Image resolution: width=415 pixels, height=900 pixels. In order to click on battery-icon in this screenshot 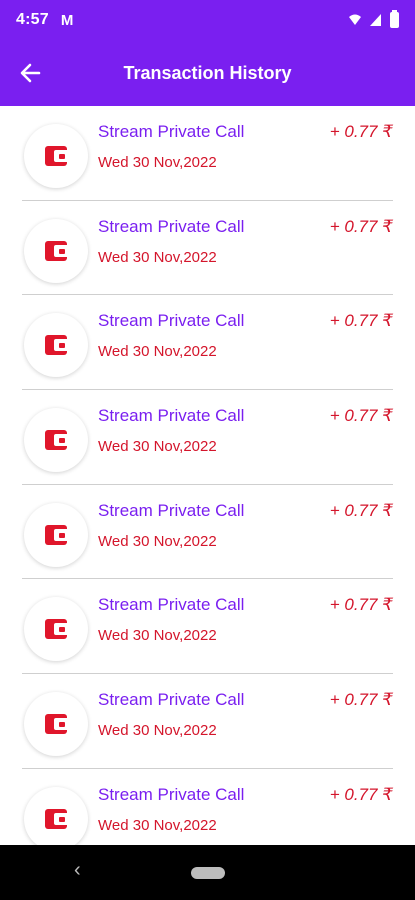, I will do `click(394, 19)`.